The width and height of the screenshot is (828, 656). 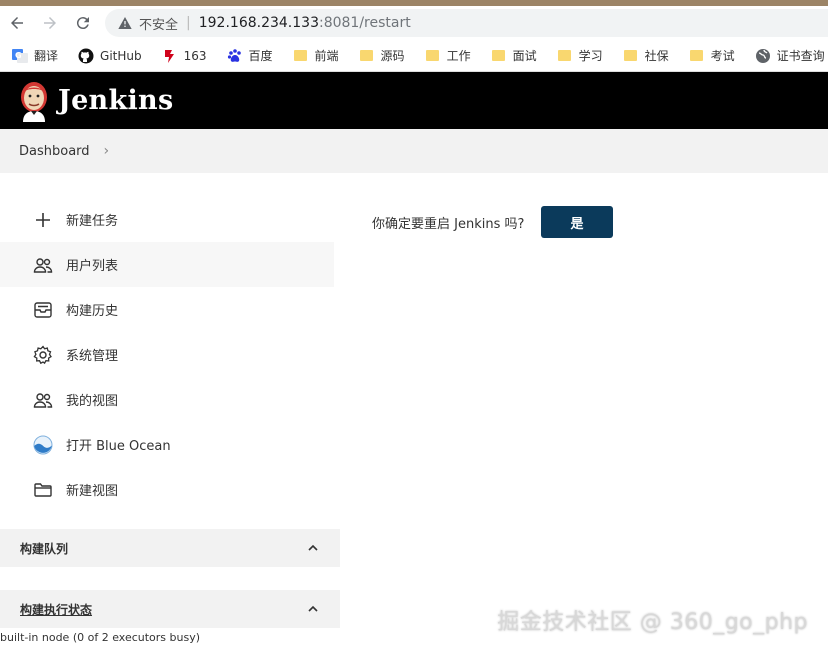 I want to click on back-arrow-icon, so click(x=17, y=23).